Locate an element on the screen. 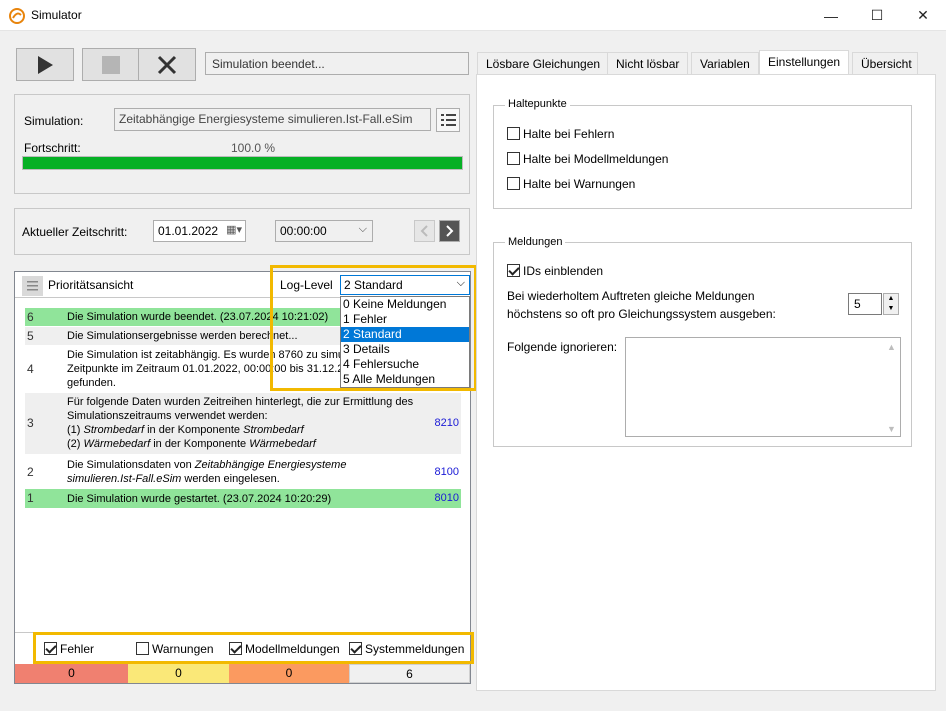 This screenshot has height=711, width=946. show-ids-label: IDs einblenden is located at coordinates (563, 271).